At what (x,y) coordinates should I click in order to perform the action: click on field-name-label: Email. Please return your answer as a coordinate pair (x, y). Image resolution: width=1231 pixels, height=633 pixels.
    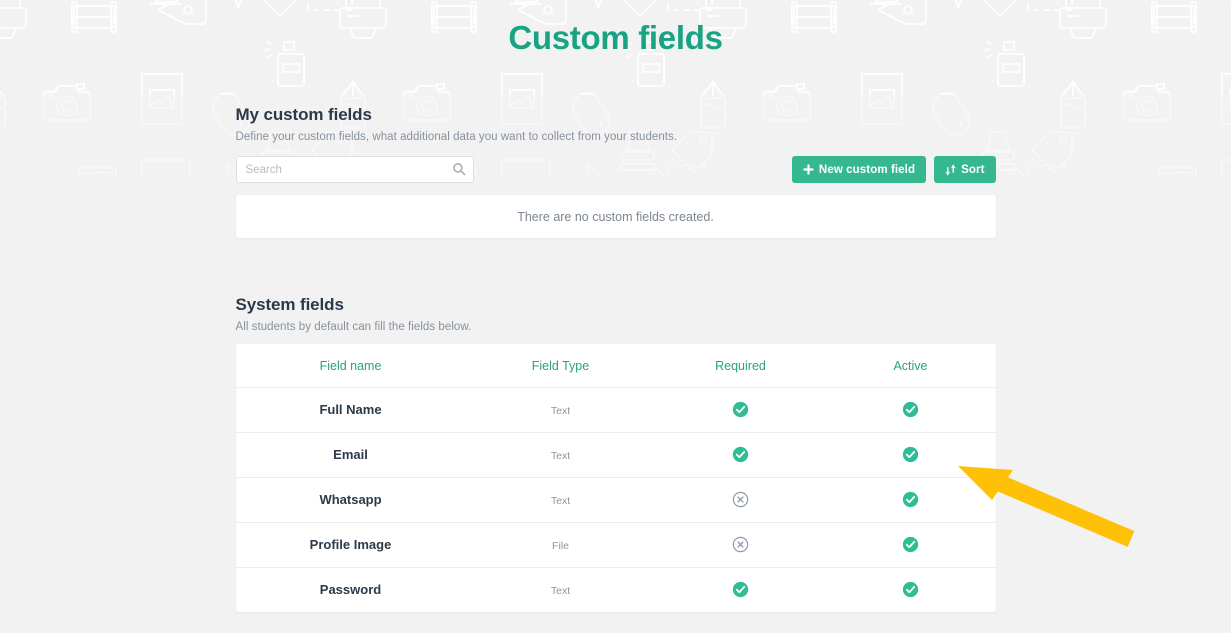
    Looking at the image, I should click on (350, 454).